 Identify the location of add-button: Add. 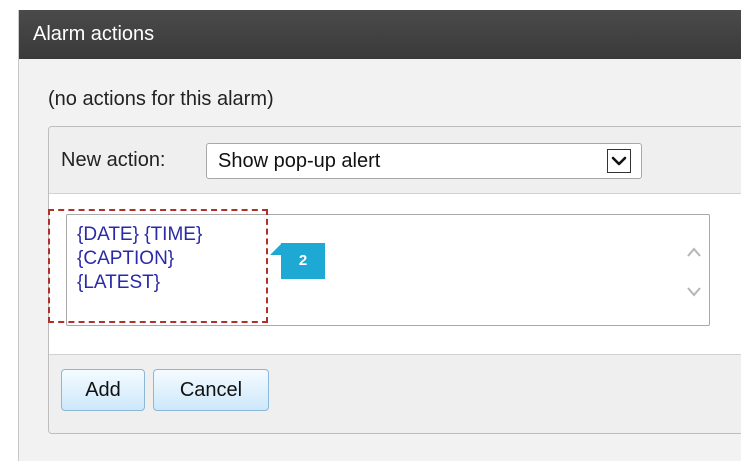
(103, 390).